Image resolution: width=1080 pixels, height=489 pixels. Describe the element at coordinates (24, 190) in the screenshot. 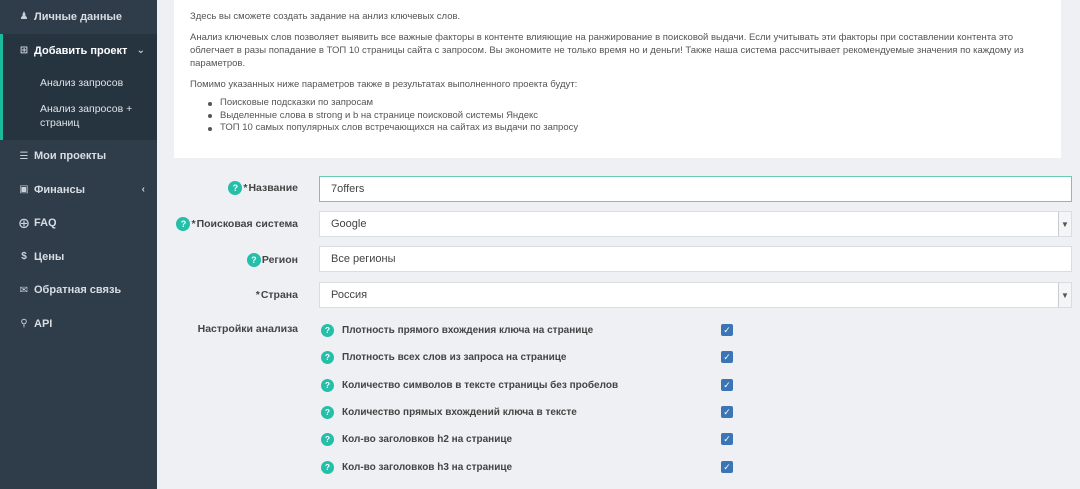

I see `wallet-icon: ▣` at that location.